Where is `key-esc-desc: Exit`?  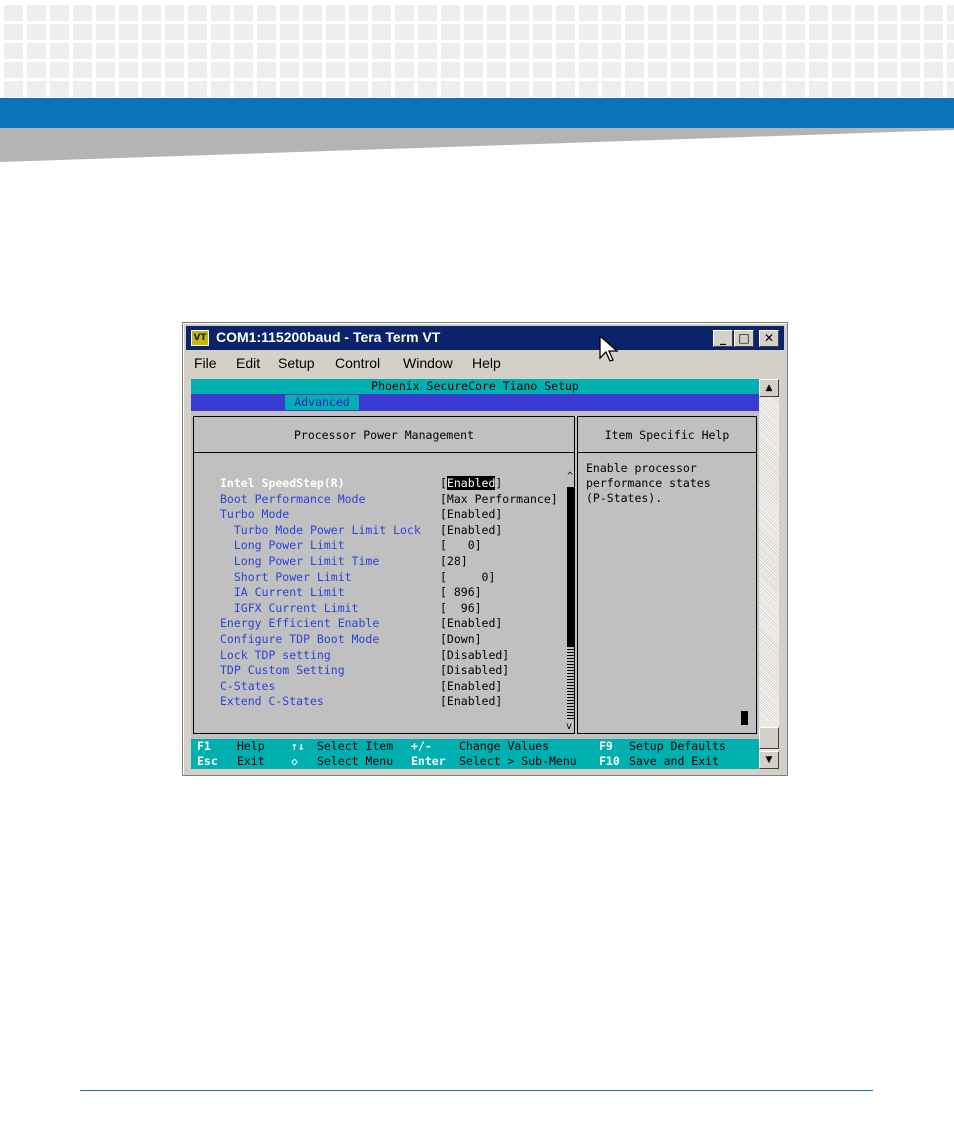
key-esc-desc: Exit is located at coordinates (251, 761).